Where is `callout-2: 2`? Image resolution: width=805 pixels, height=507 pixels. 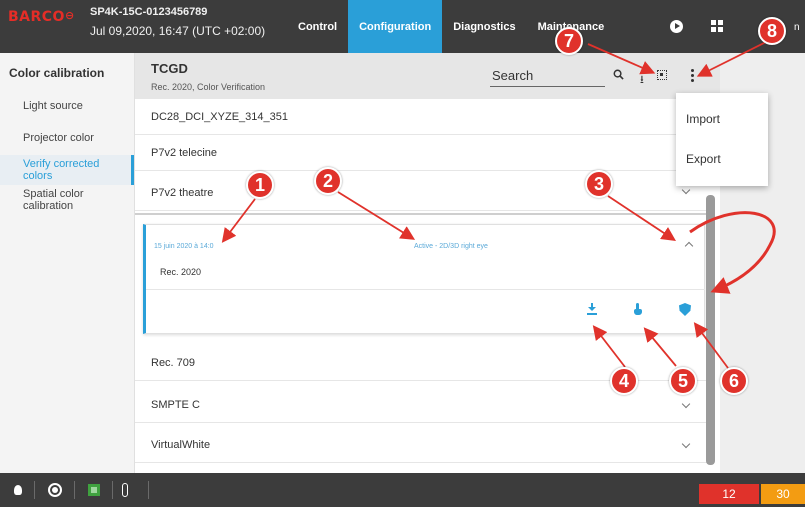 callout-2: 2 is located at coordinates (328, 181).